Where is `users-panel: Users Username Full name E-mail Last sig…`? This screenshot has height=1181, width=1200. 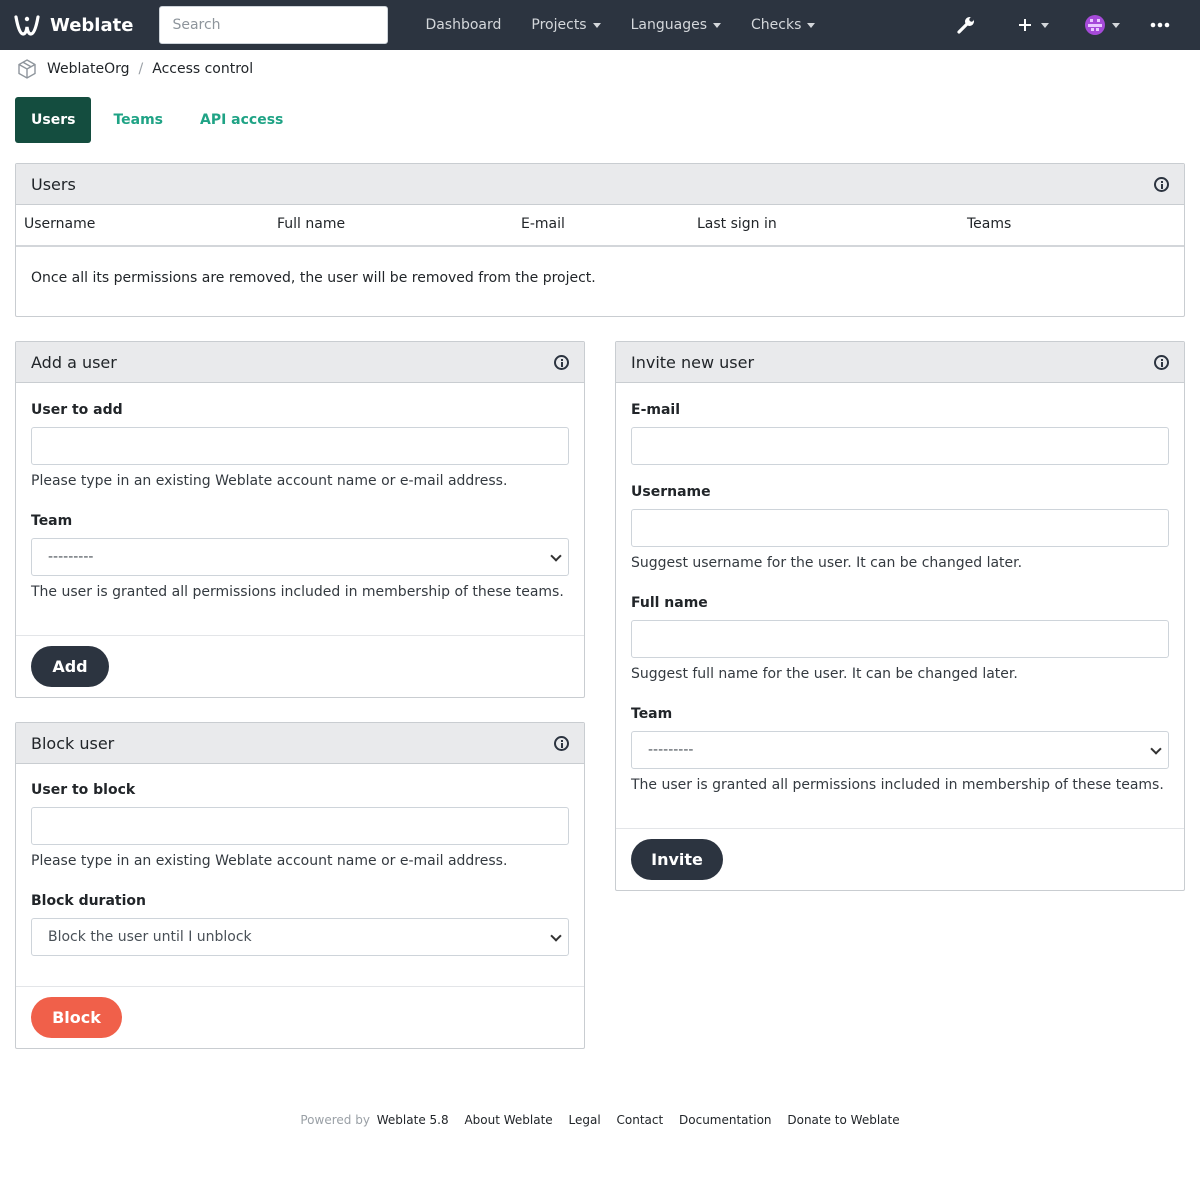 users-panel: Users Username Full name E-mail Last sig… is located at coordinates (600, 240).